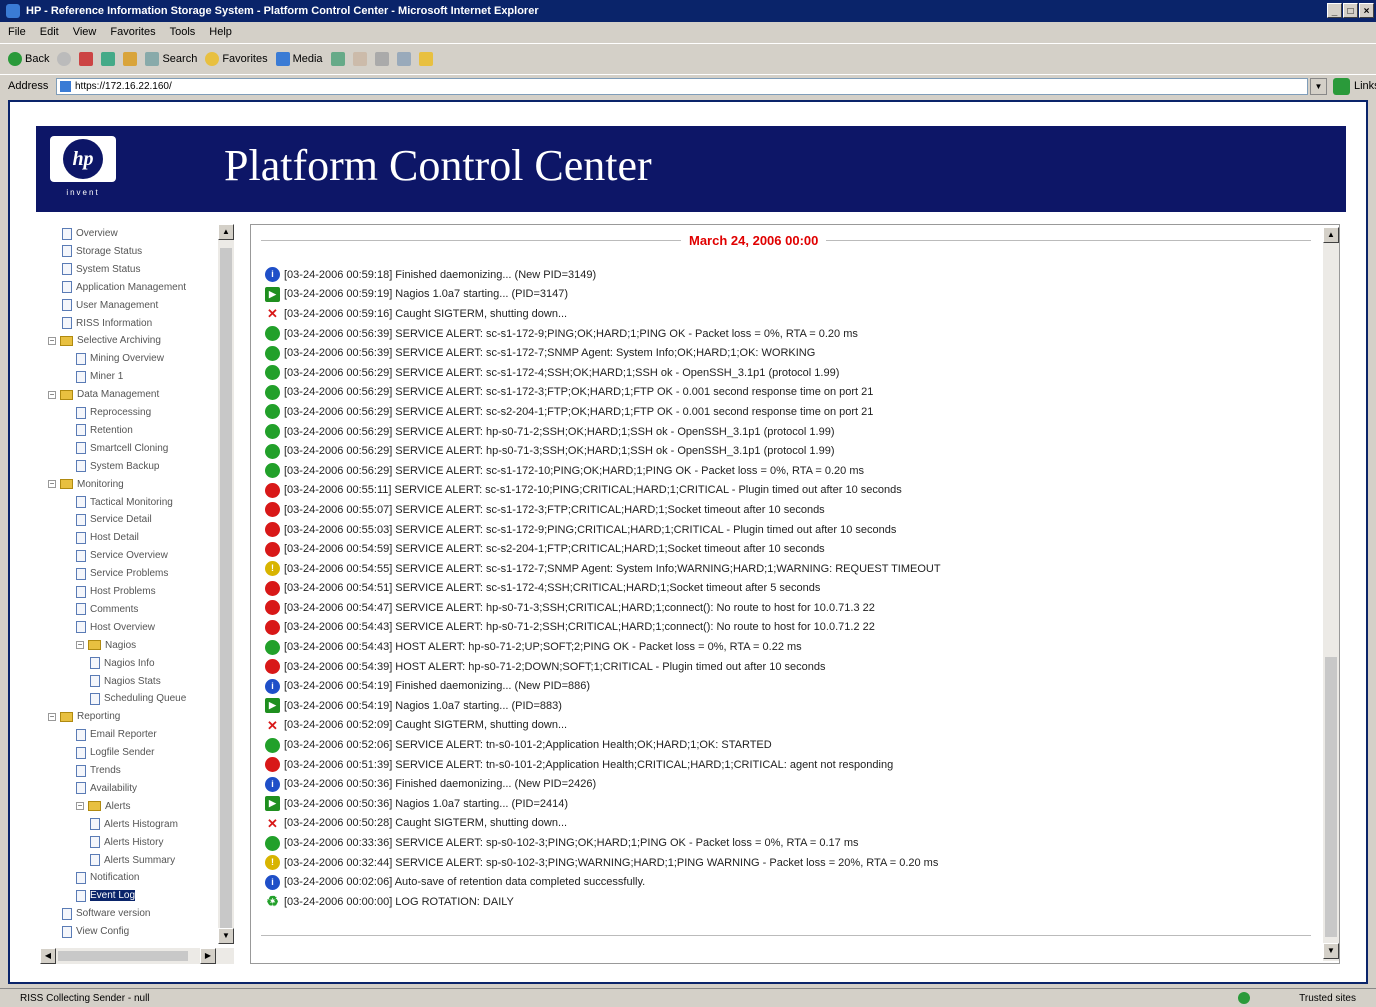 The width and height of the screenshot is (1376, 1007). Describe the element at coordinates (122, 555) in the screenshot. I see `nav-item: Service Overview` at that location.